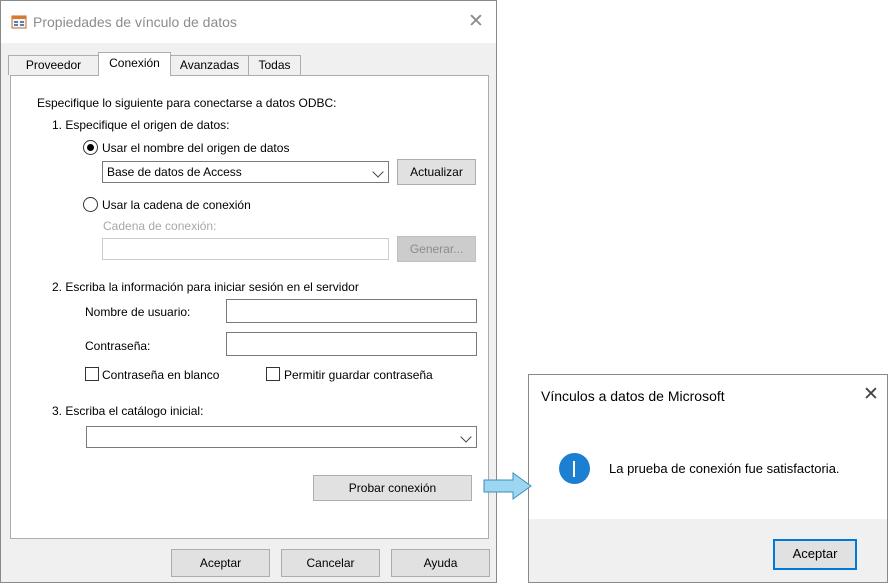 The width and height of the screenshot is (888, 583). I want to click on radio-use-connection-string, so click(90, 204).